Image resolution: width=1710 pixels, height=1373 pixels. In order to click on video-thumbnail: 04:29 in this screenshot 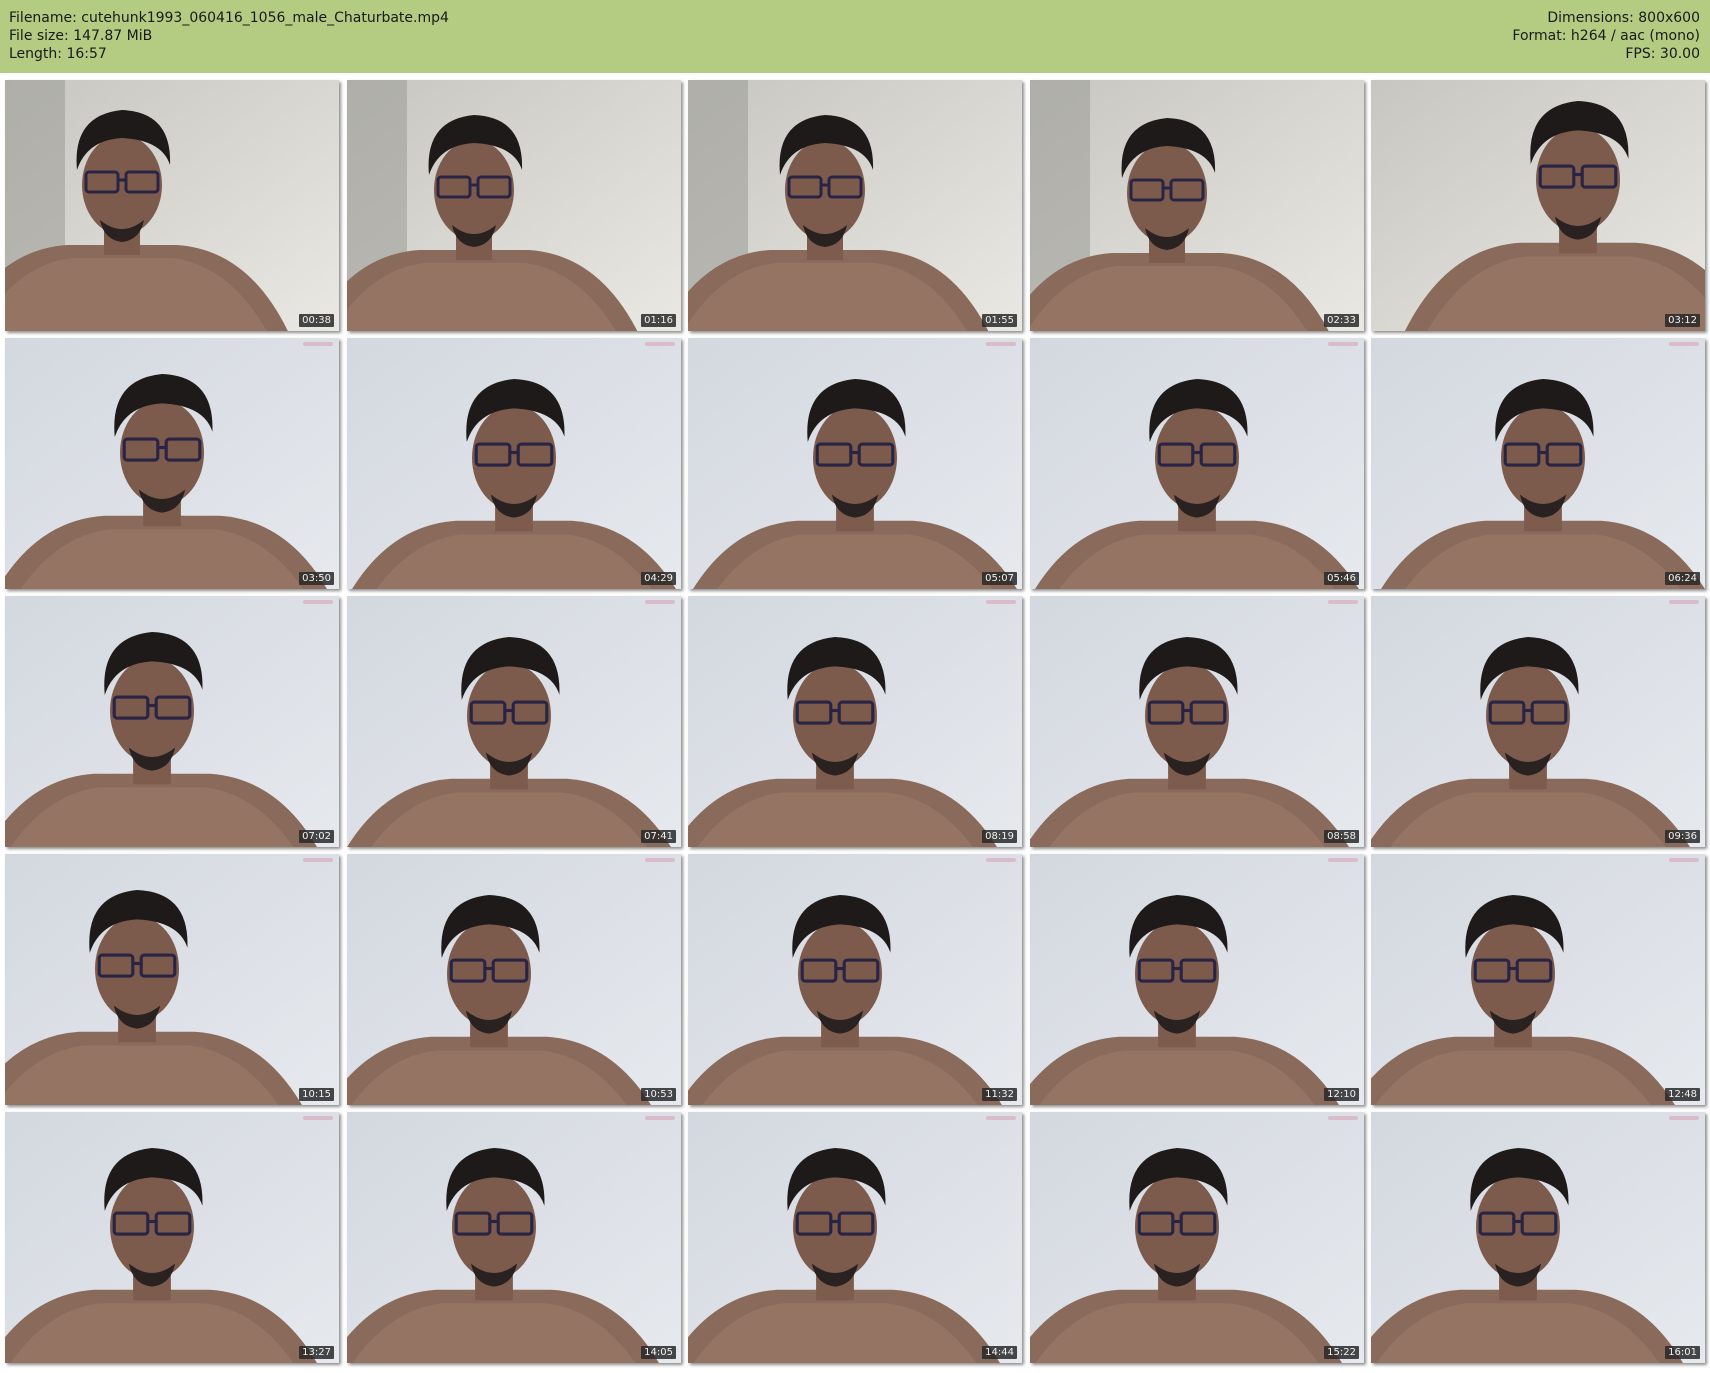, I will do `click(514, 463)`.